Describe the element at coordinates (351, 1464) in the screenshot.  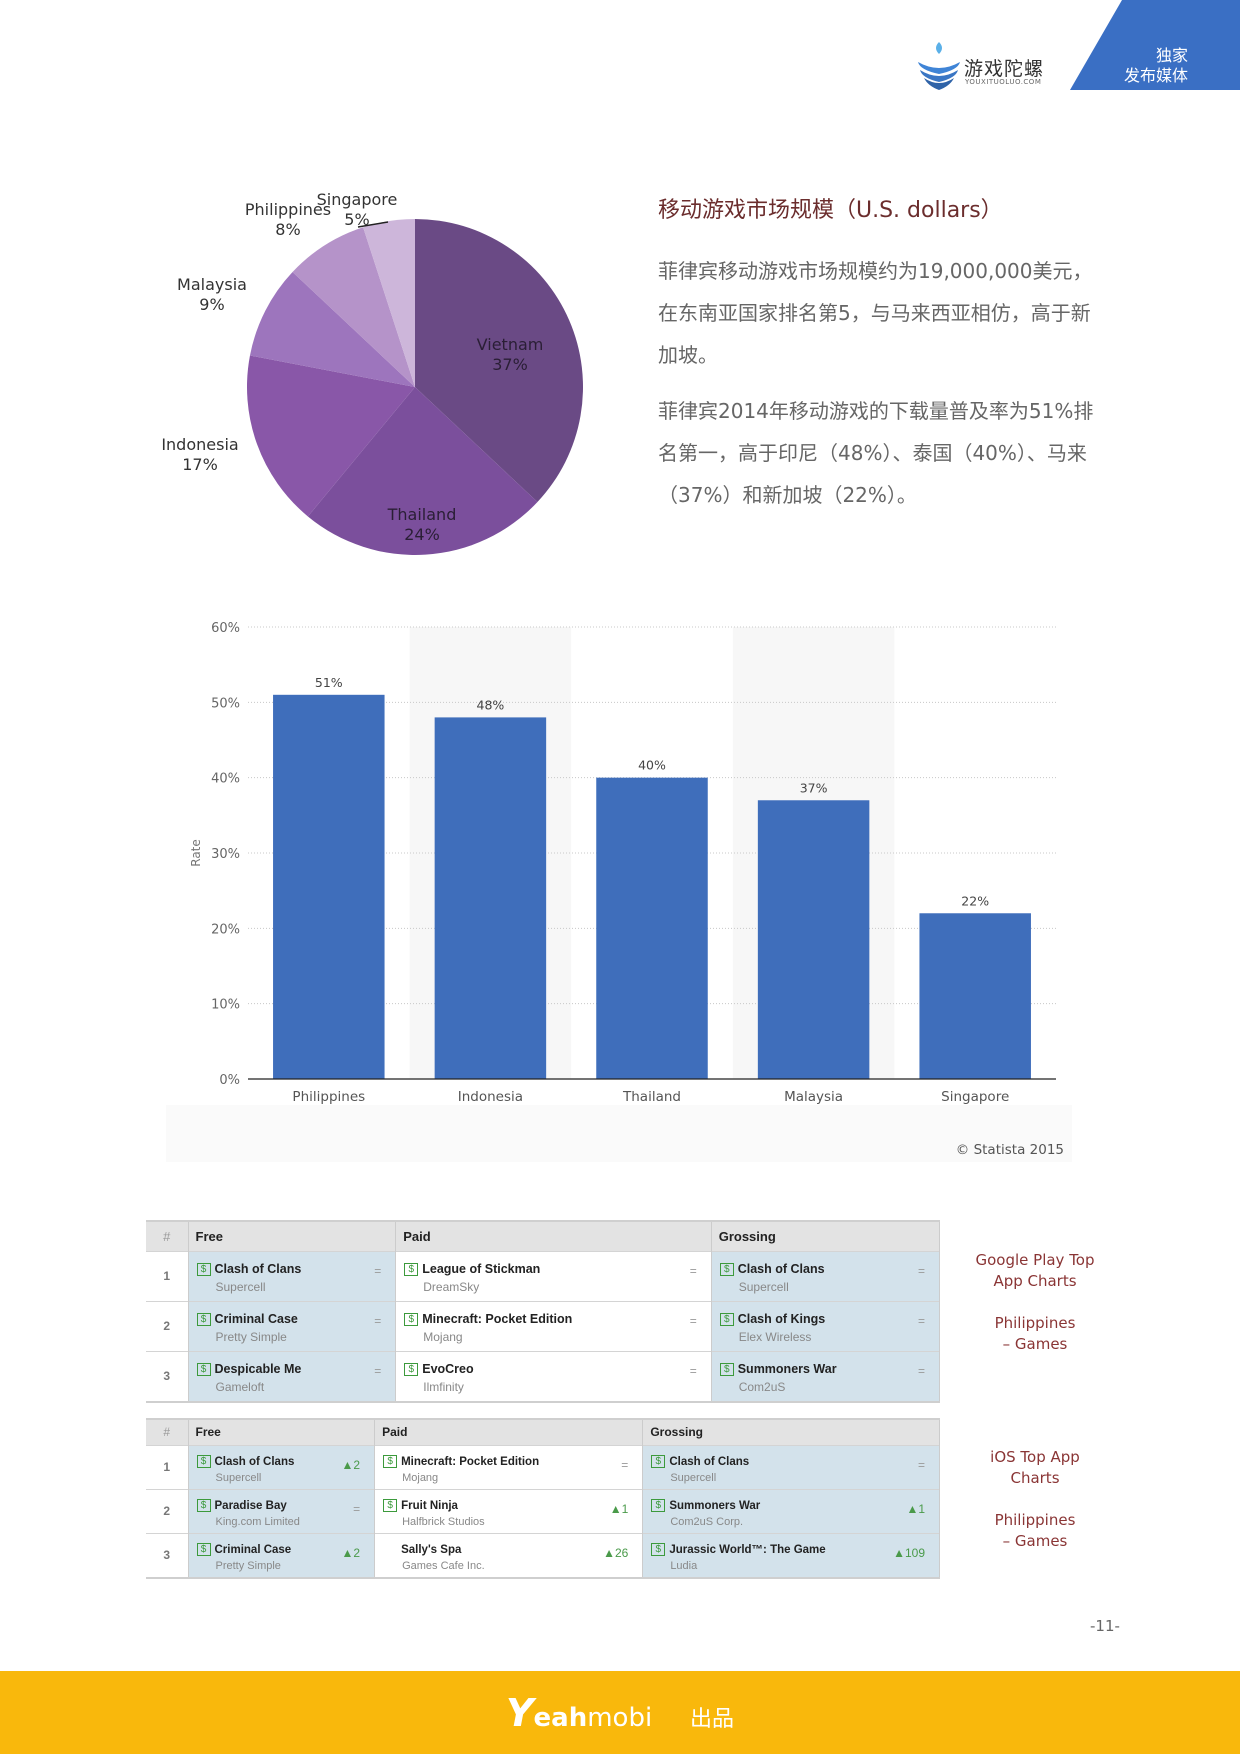
I see `rank-change: ▲2` at that location.